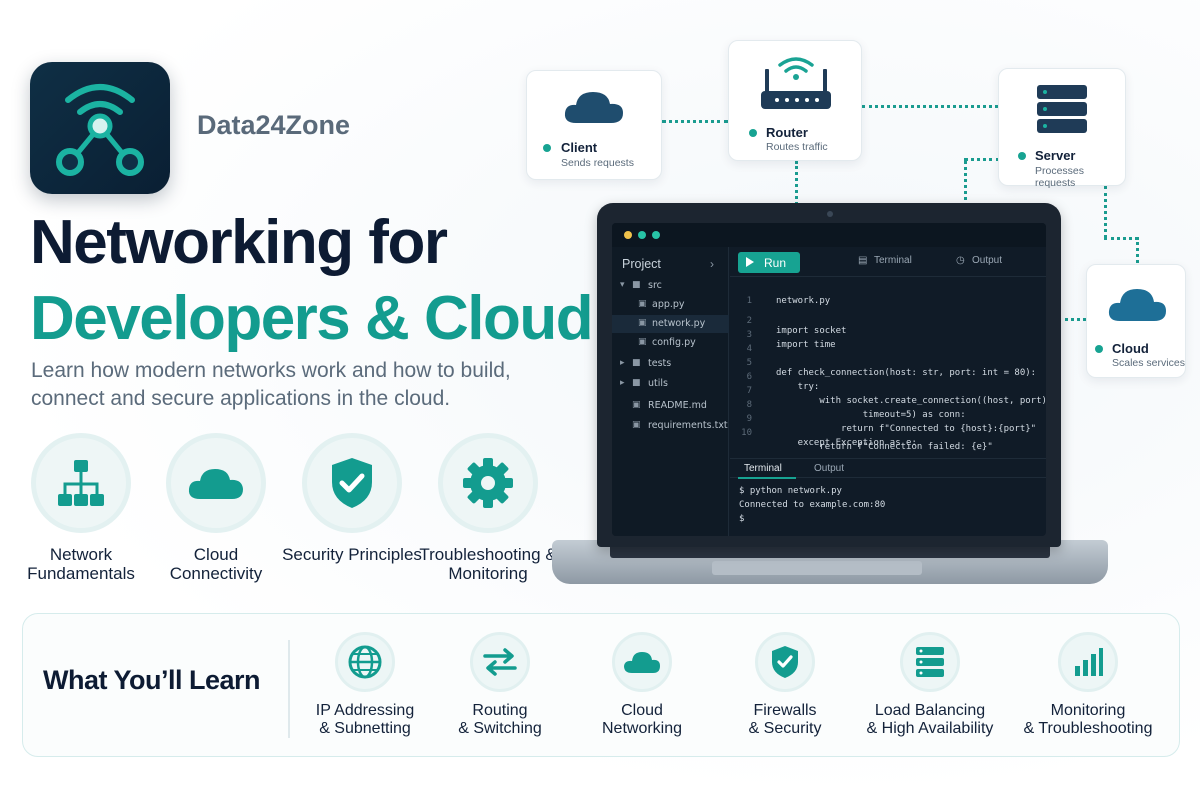 The image size is (1200, 800). Describe the element at coordinates (655, 285) in the screenshot. I see `tree-item-label: src` at that location.